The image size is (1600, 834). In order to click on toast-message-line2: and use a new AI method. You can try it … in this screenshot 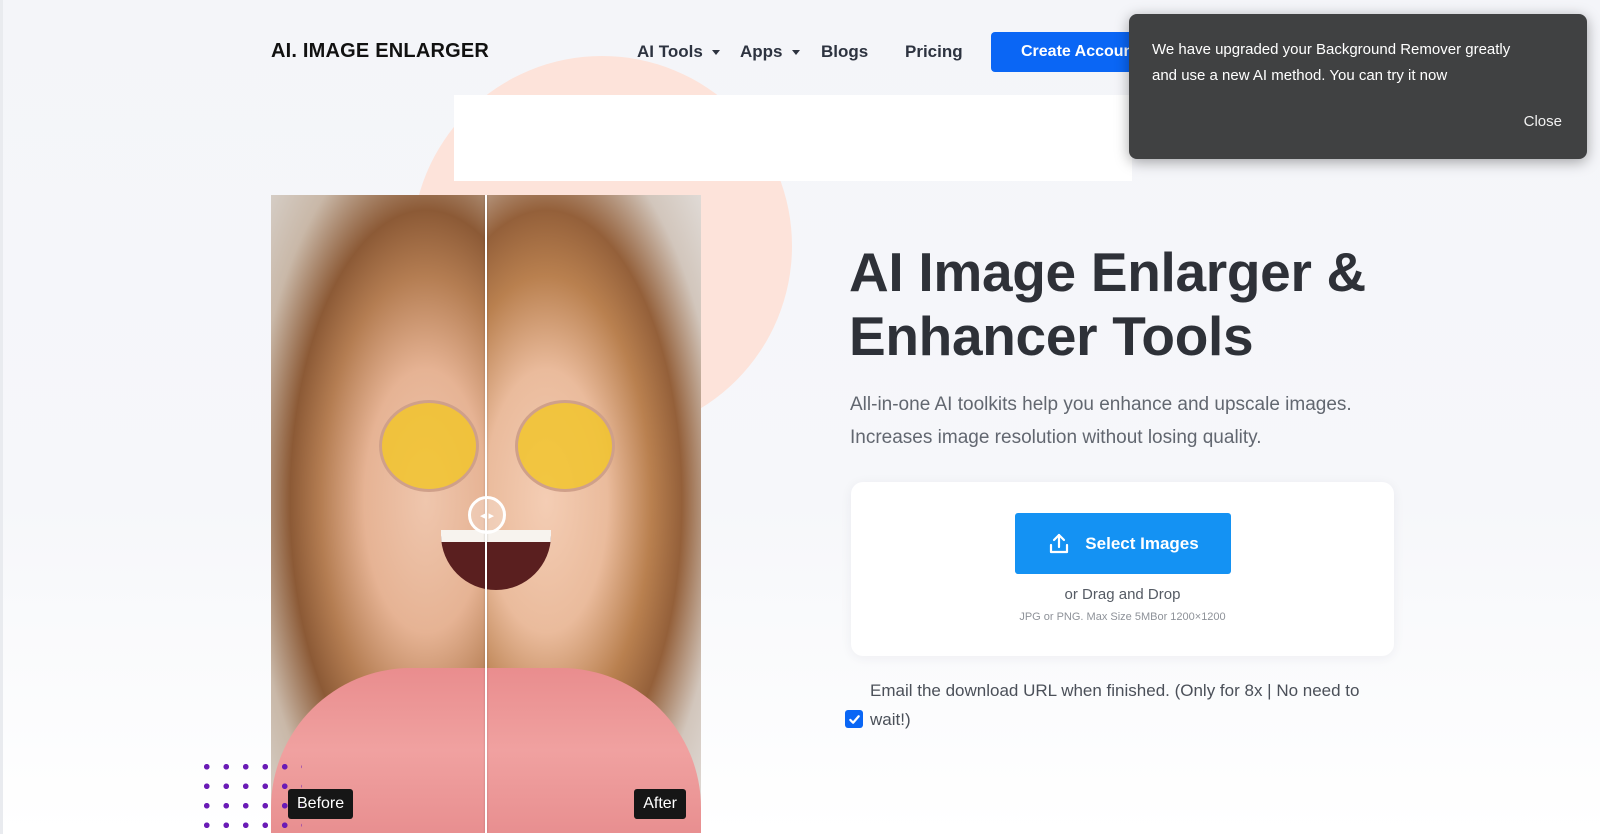, I will do `click(1300, 75)`.